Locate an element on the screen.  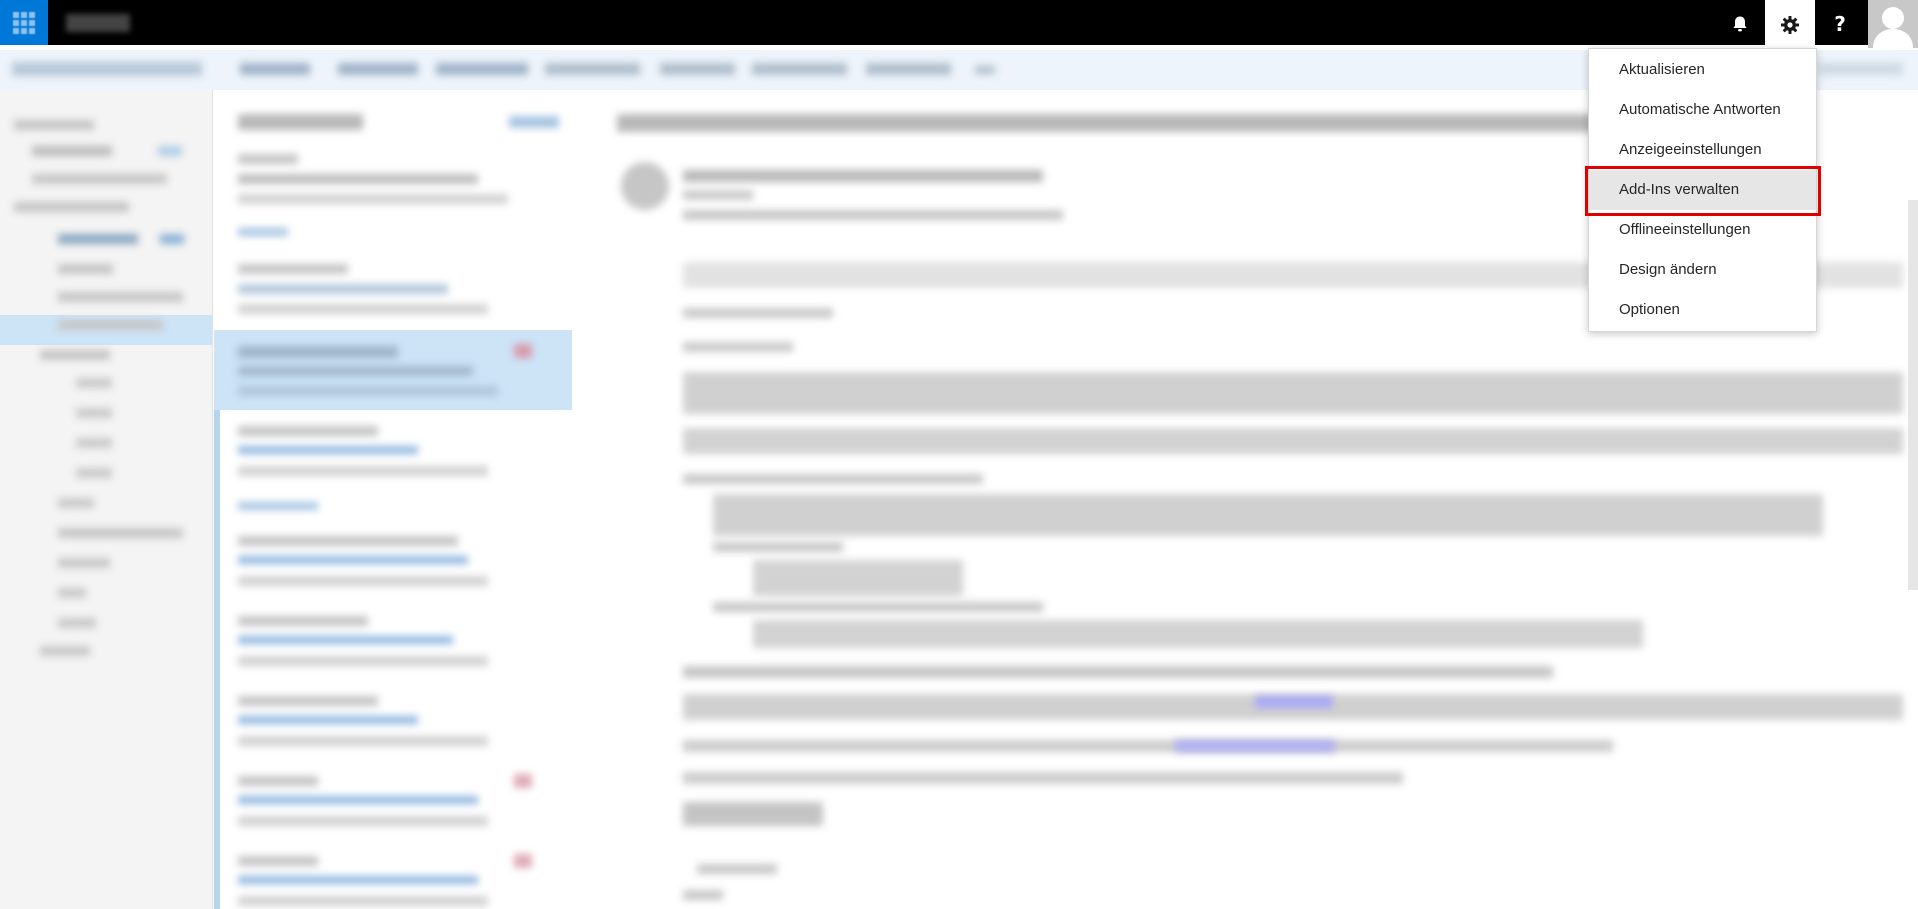
help-button: ? is located at coordinates (1840, 24).